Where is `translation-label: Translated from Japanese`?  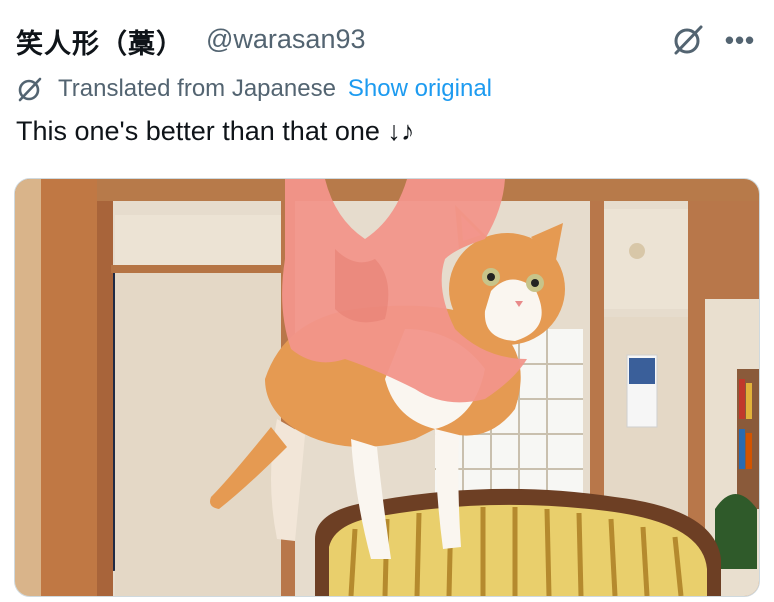 translation-label: Translated from Japanese is located at coordinates (197, 88).